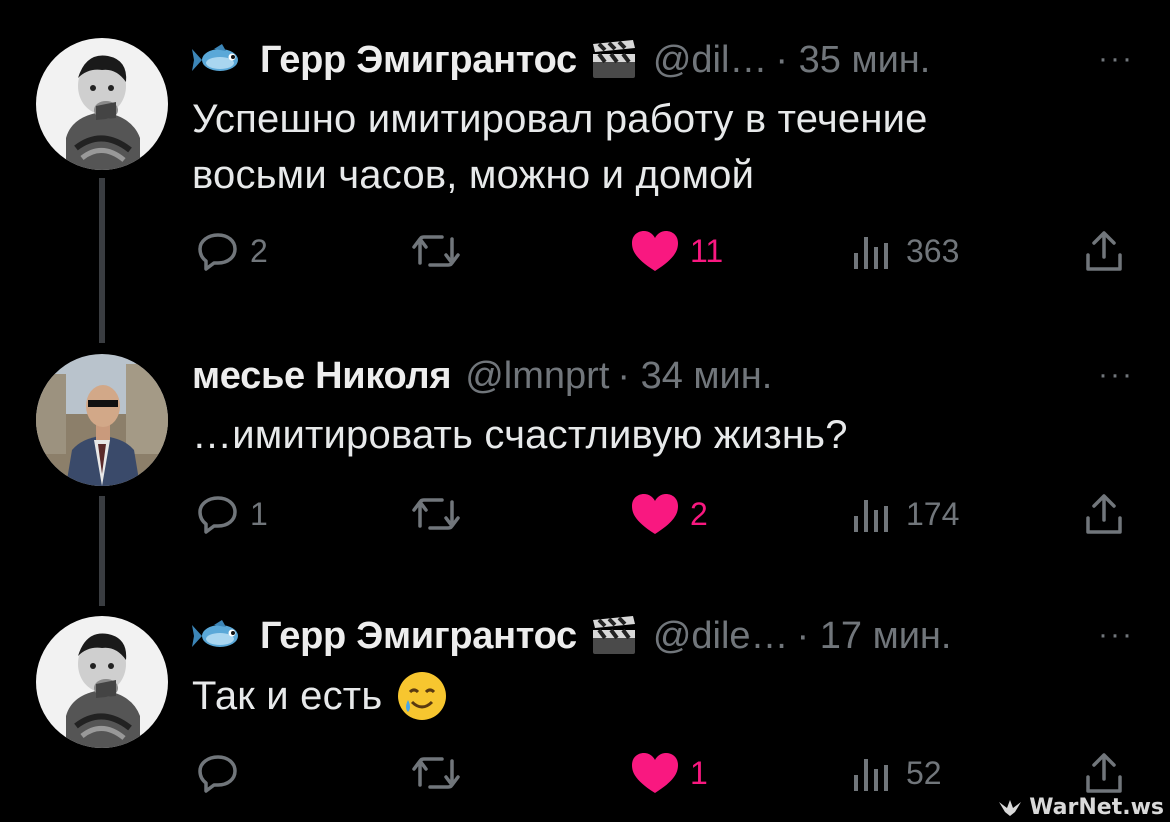  What do you see at coordinates (707, 250) in the screenshot?
I see `like-count: 11` at bounding box center [707, 250].